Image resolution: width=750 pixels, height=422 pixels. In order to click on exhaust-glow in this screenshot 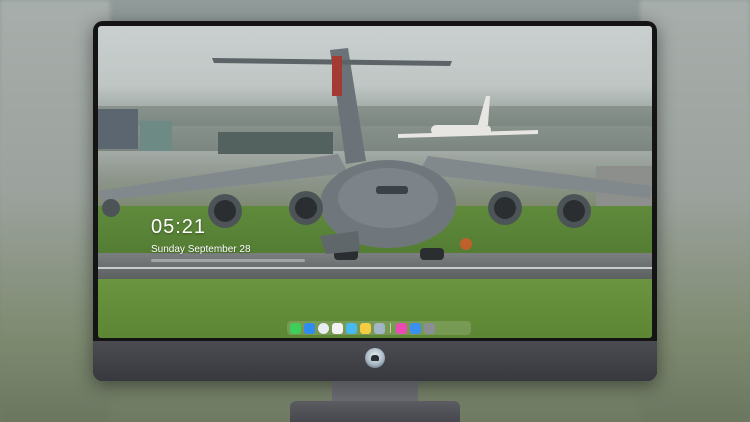, I will do `click(466, 244)`.